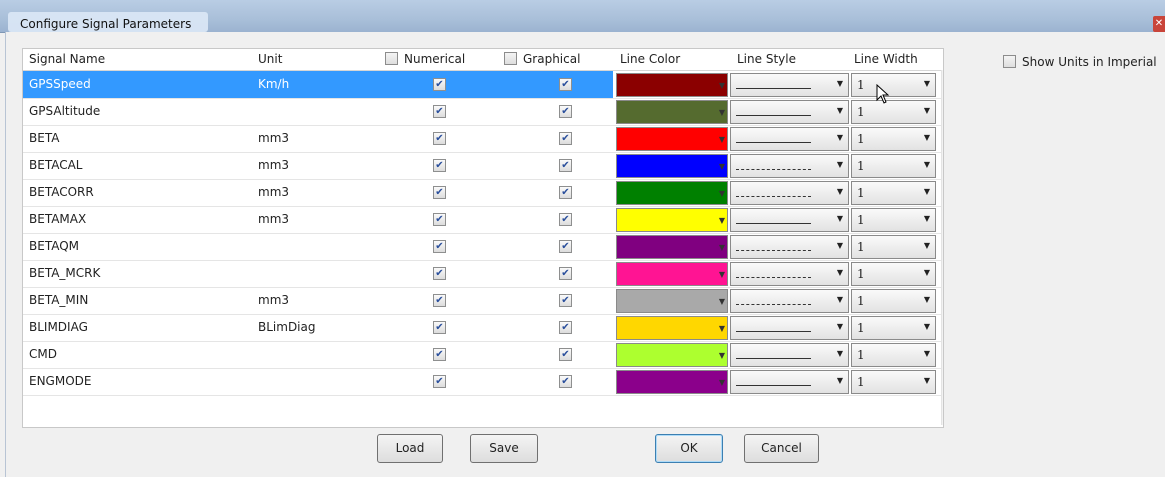 This screenshot has width=1165, height=477. Describe the element at coordinates (483, 139) in the screenshot. I see `table-row: BETA mm3 ✔ ✔ ▼ ▼ 1 ▼` at that location.